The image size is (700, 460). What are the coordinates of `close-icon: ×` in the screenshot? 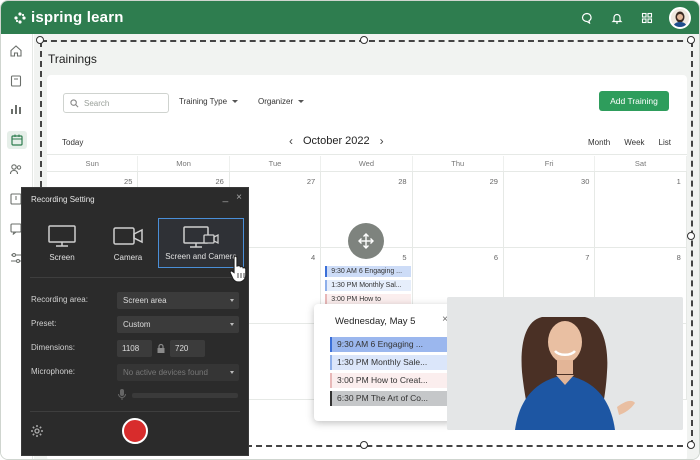 It's located at (239, 197).